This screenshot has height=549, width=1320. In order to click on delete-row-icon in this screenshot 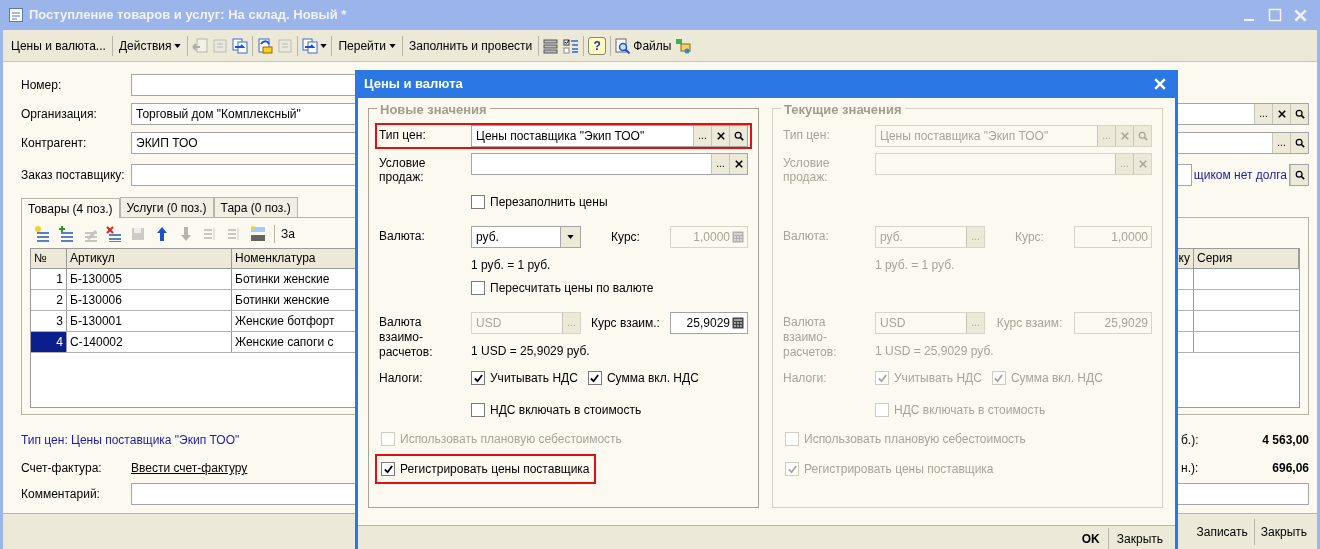, I will do `click(114, 234)`.